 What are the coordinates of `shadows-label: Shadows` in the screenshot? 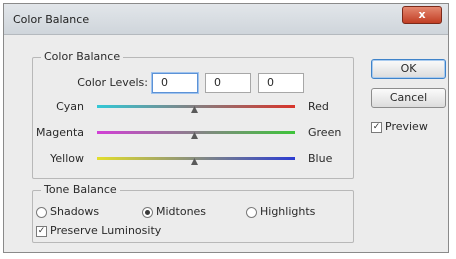 It's located at (74, 211).